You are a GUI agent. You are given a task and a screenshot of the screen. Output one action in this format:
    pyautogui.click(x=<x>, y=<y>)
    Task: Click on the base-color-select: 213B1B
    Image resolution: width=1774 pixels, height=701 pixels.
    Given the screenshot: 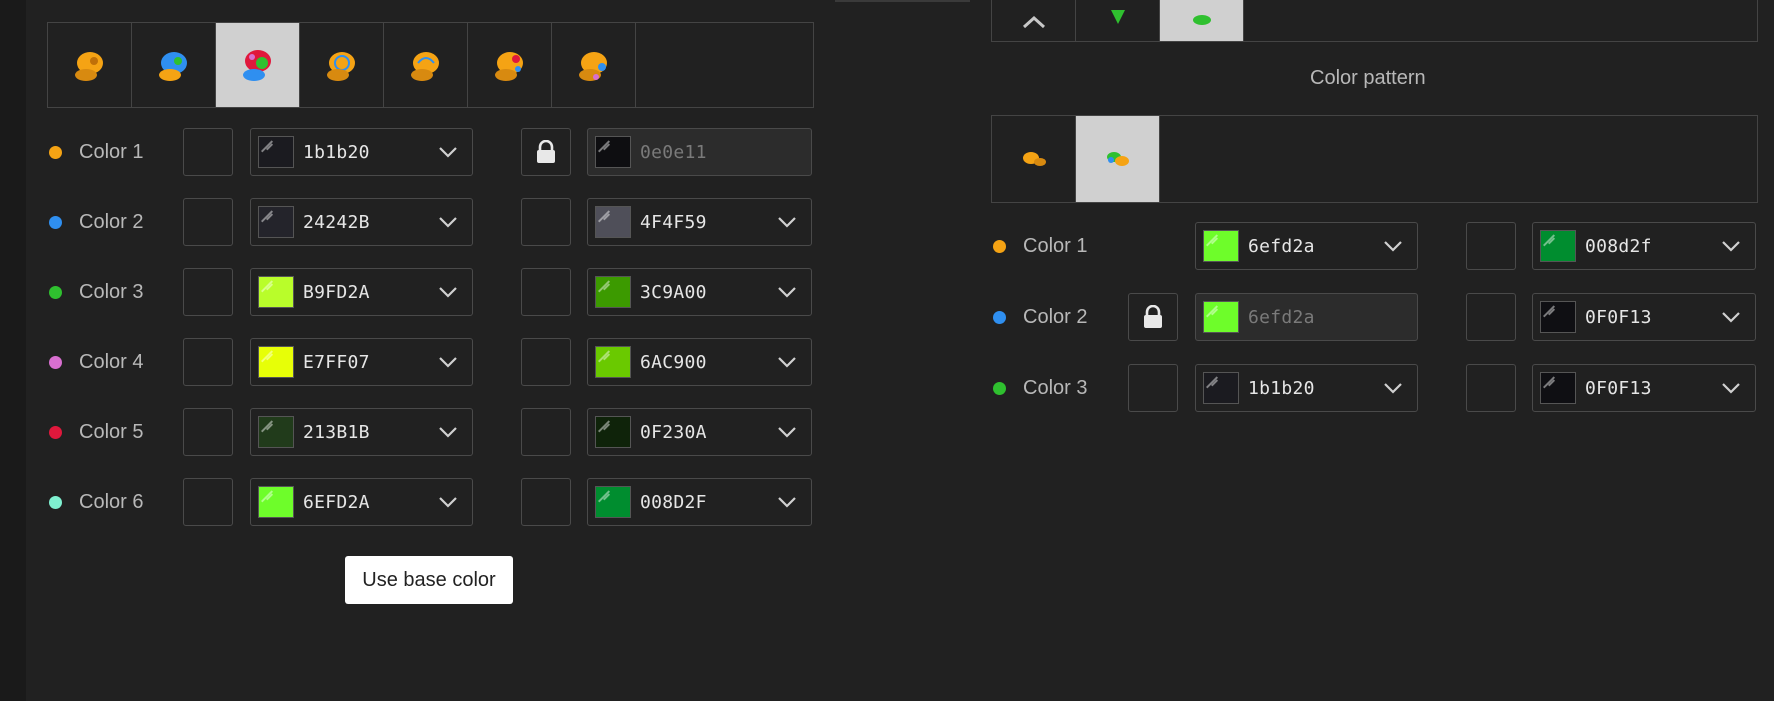 What is the action you would take?
    pyautogui.click(x=361, y=432)
    